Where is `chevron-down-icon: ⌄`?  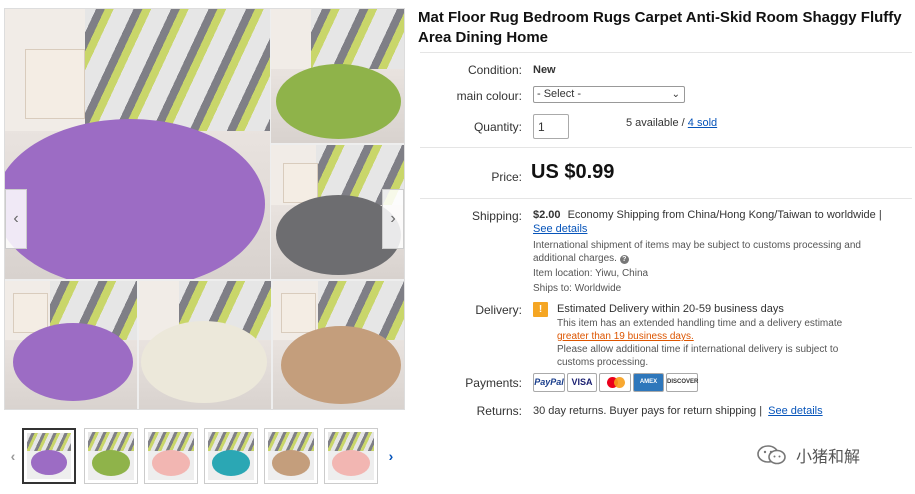 chevron-down-icon: ⌄ is located at coordinates (675, 94).